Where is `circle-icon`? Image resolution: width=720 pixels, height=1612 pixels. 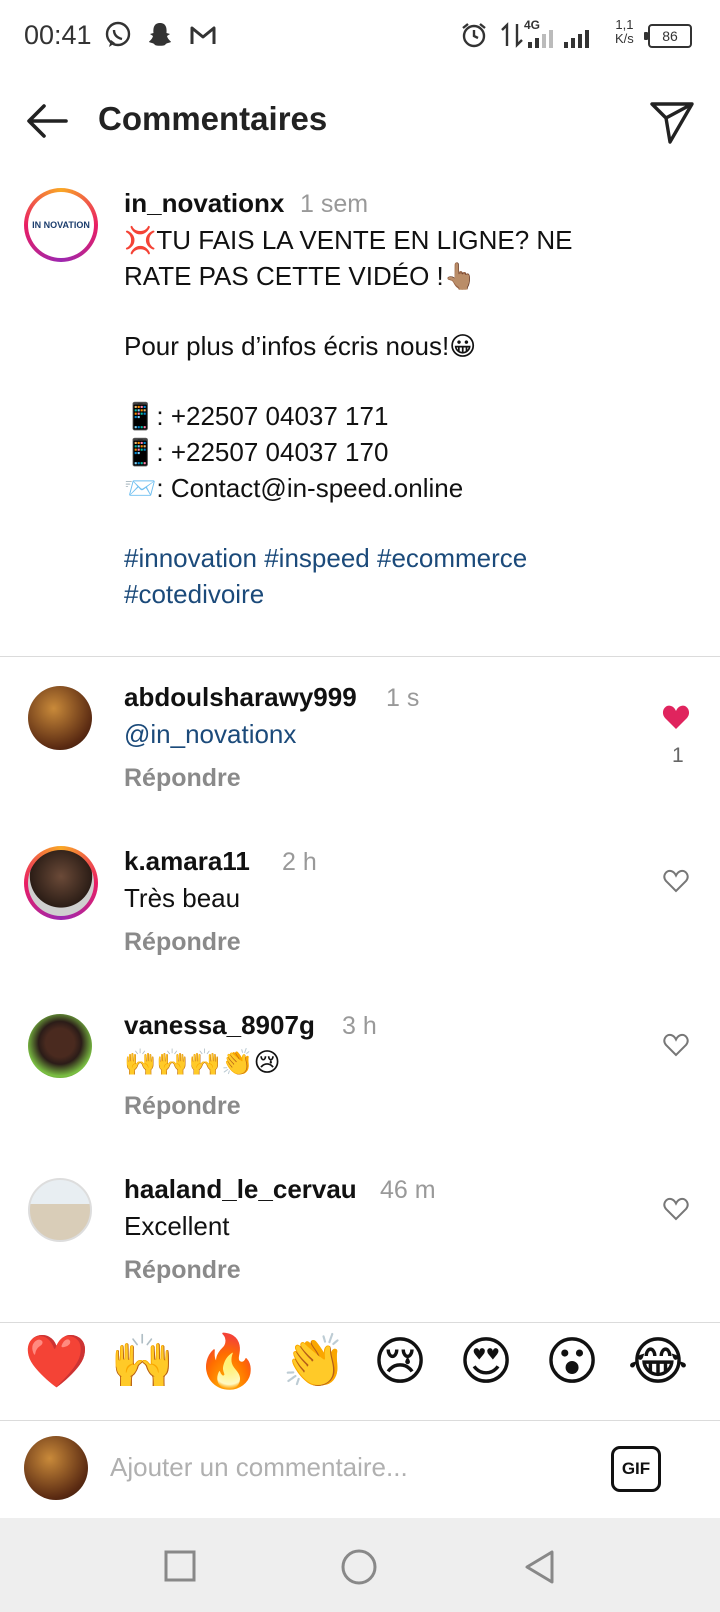
circle-icon is located at coordinates (359, 1567).